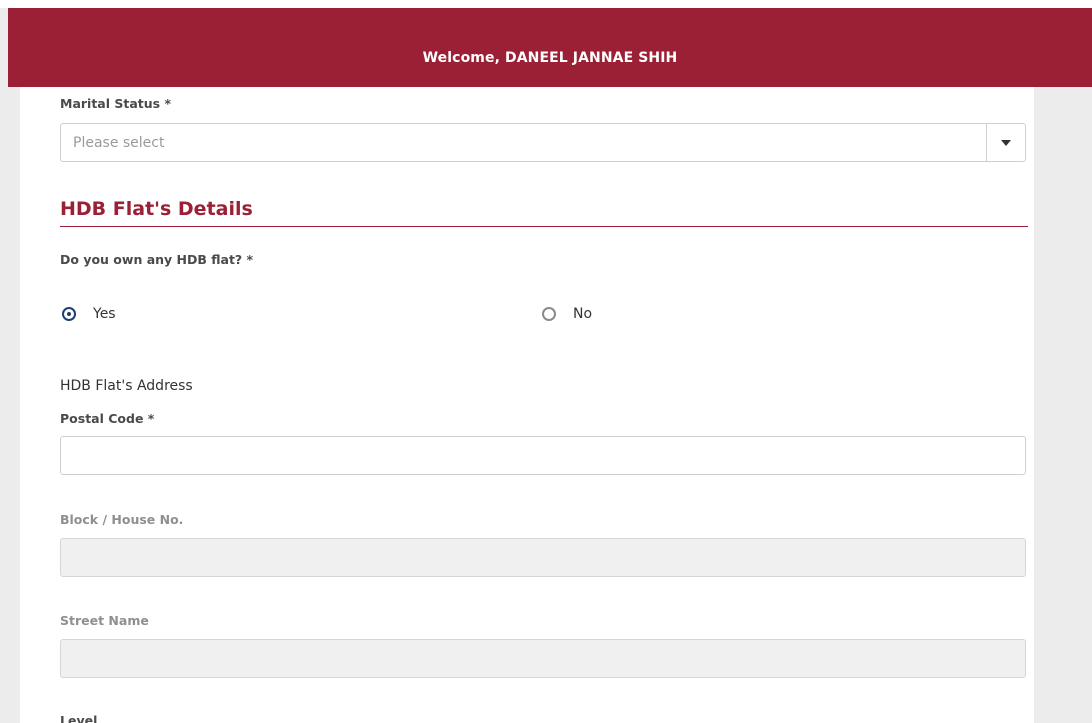 The height and width of the screenshot is (723, 1092). Describe the element at coordinates (107, 418) in the screenshot. I see `postal-code-label: Postal Code *` at that location.